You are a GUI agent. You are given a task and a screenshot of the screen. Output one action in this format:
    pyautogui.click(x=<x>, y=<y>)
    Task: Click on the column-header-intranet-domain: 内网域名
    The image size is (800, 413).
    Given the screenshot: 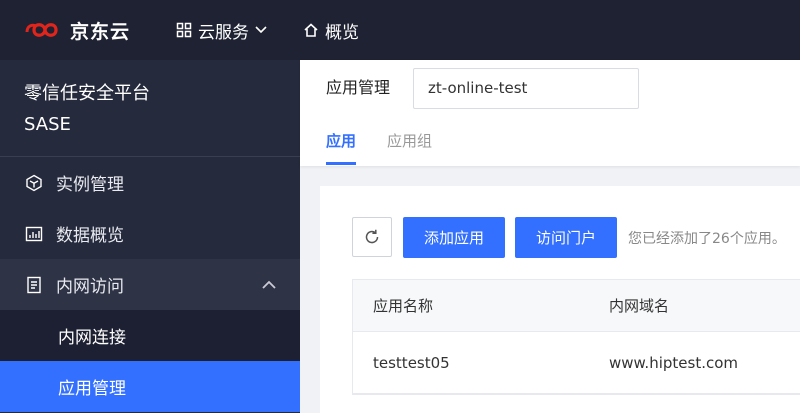 What is the action you would take?
    pyautogui.click(x=639, y=306)
    